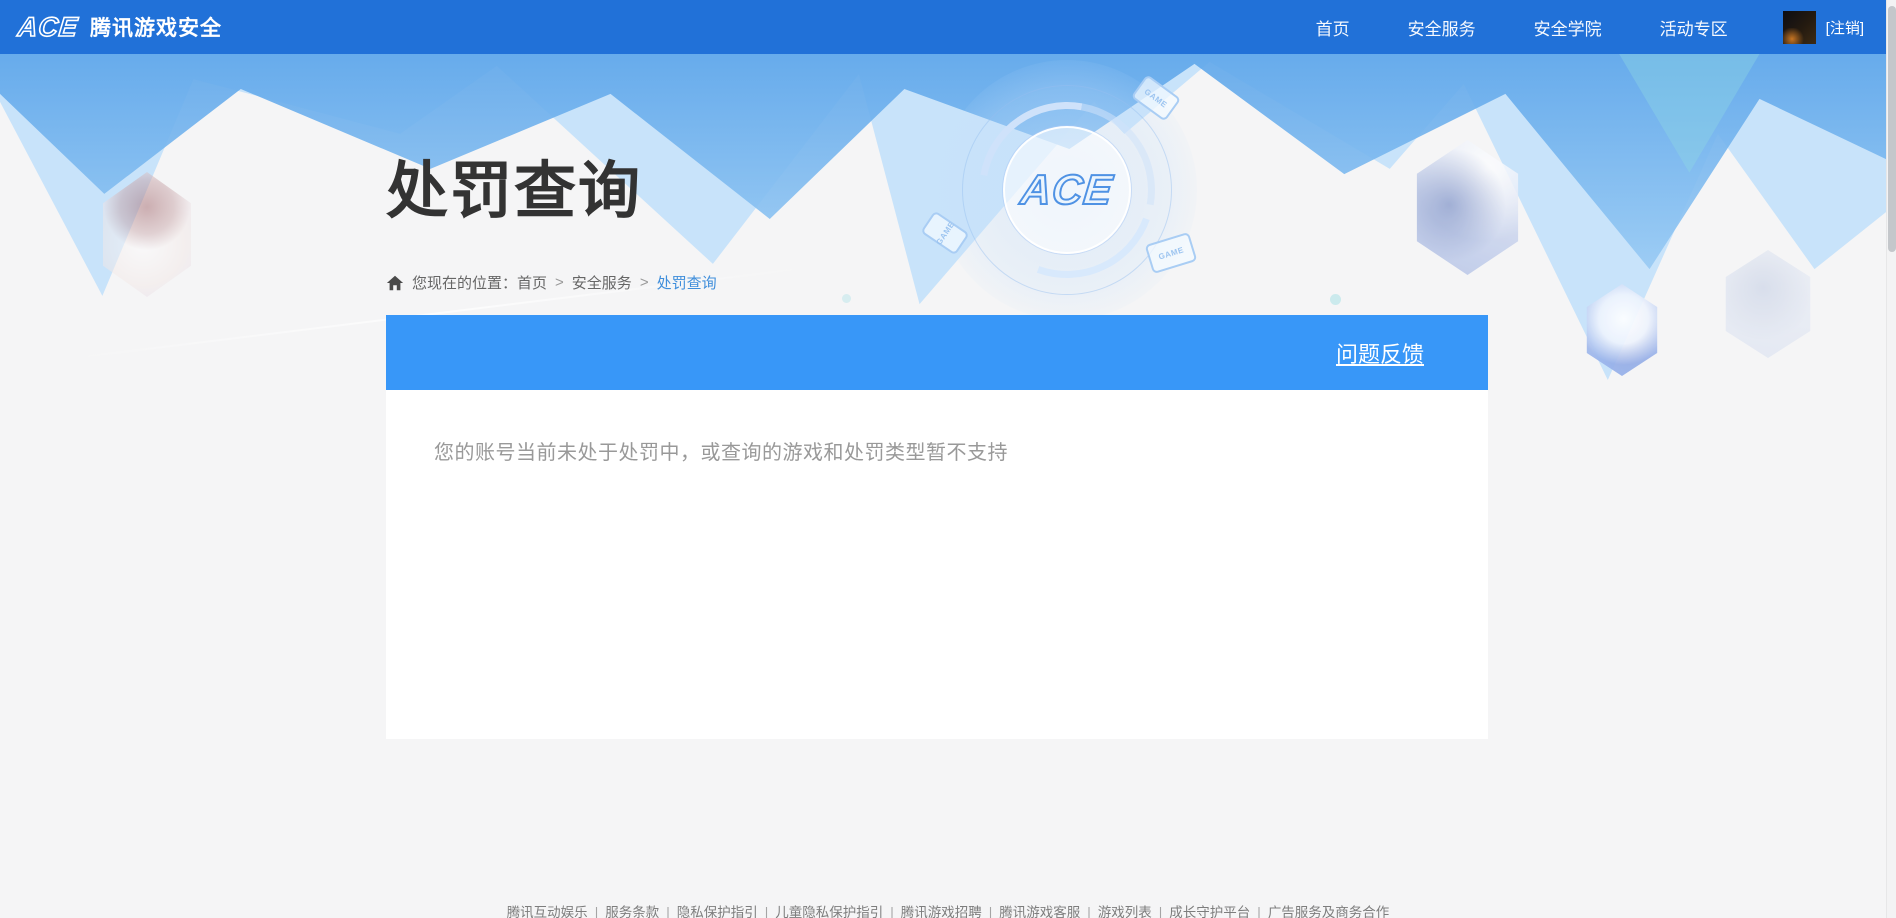 Image resolution: width=1896 pixels, height=918 pixels. What do you see at coordinates (937, 352) in the screenshot?
I see `panel-header: 问题反馈` at bounding box center [937, 352].